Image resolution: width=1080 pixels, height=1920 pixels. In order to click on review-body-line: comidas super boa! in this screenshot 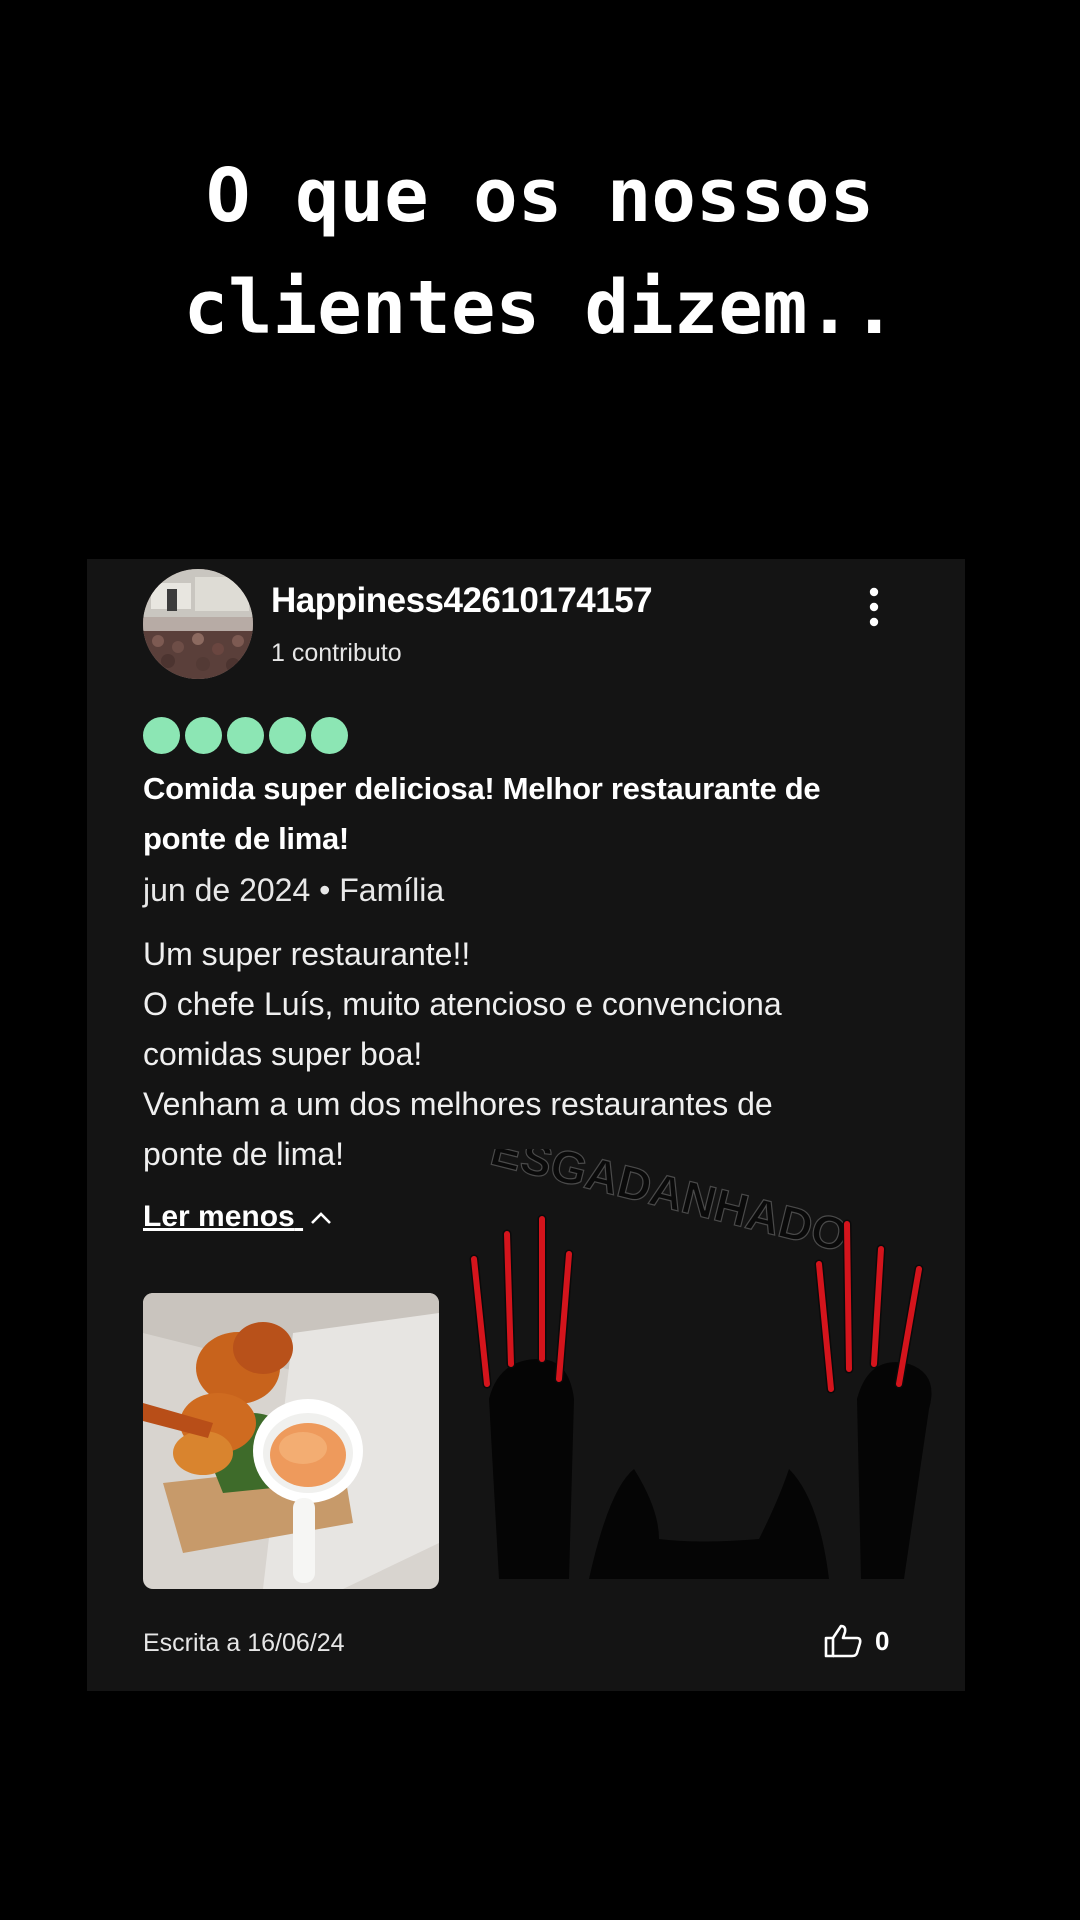, I will do `click(283, 1054)`.